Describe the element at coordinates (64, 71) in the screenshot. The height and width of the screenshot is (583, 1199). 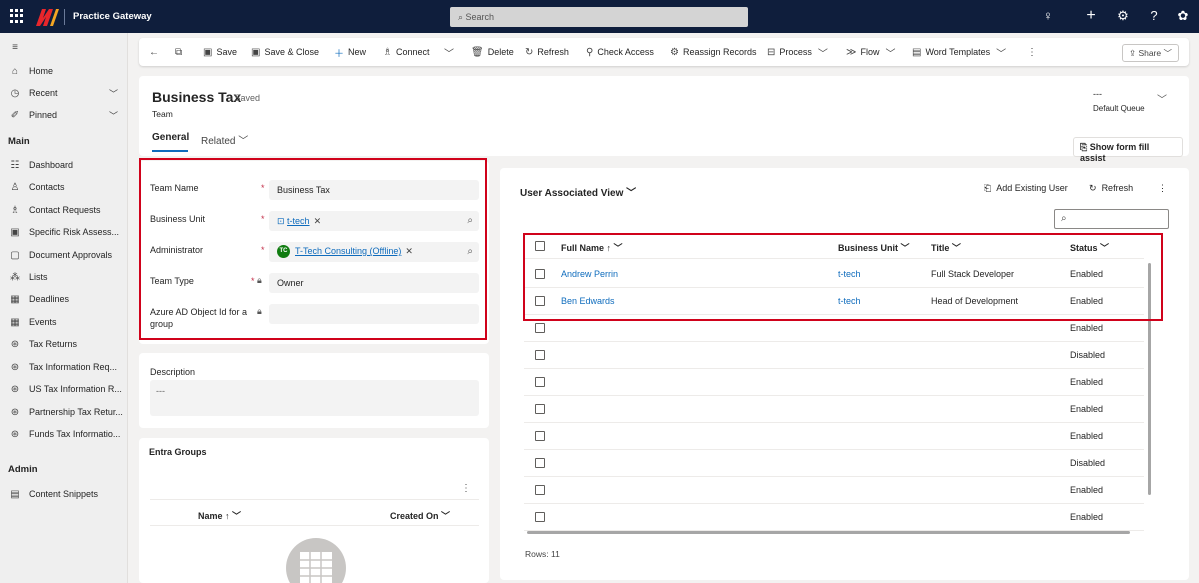
I see `nav-home: ⌂ Home` at that location.